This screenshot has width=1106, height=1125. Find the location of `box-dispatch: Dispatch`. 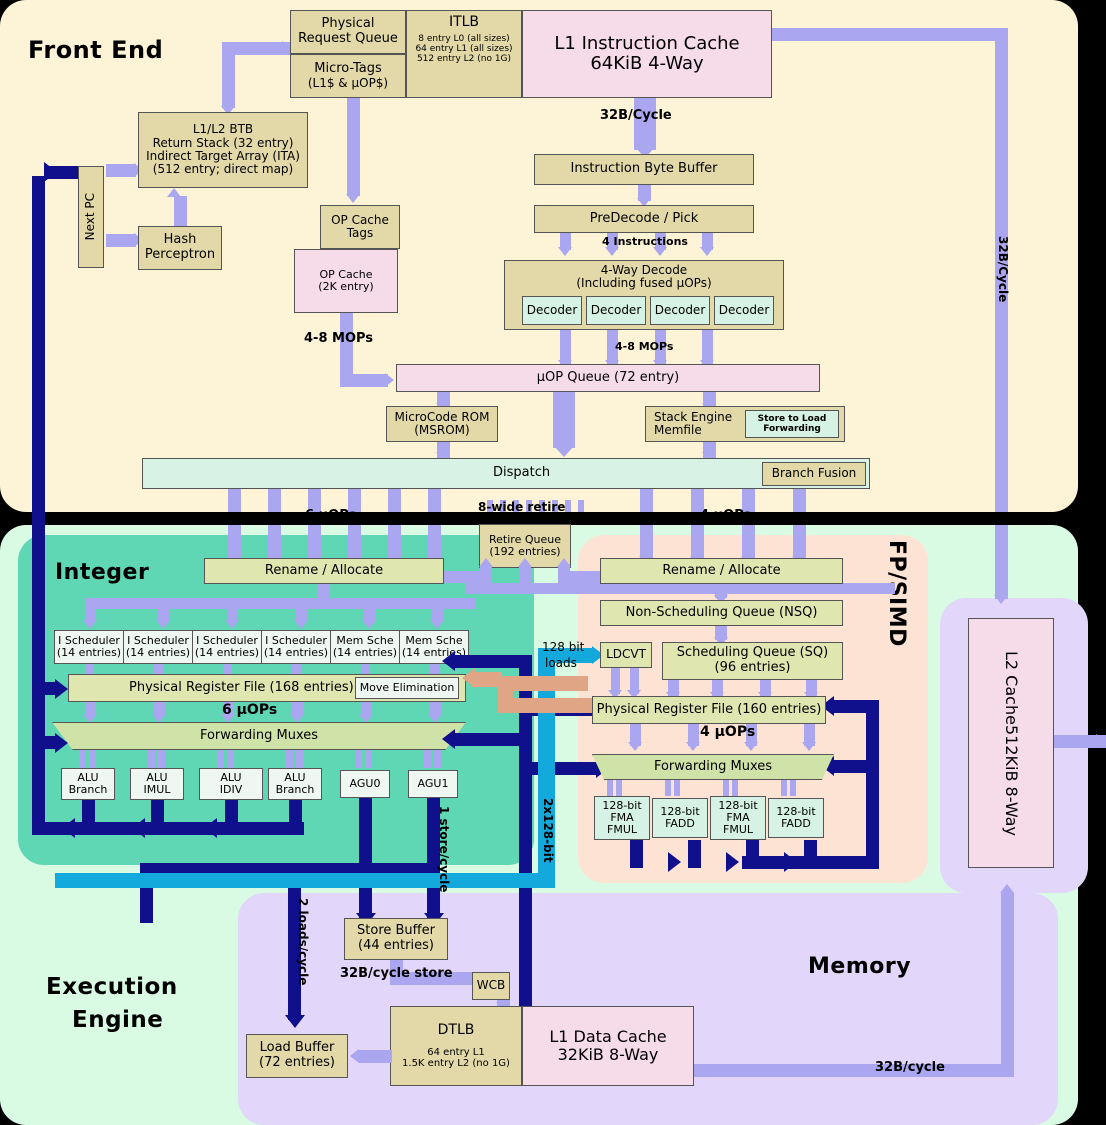

box-dispatch: Dispatch is located at coordinates (506, 473).